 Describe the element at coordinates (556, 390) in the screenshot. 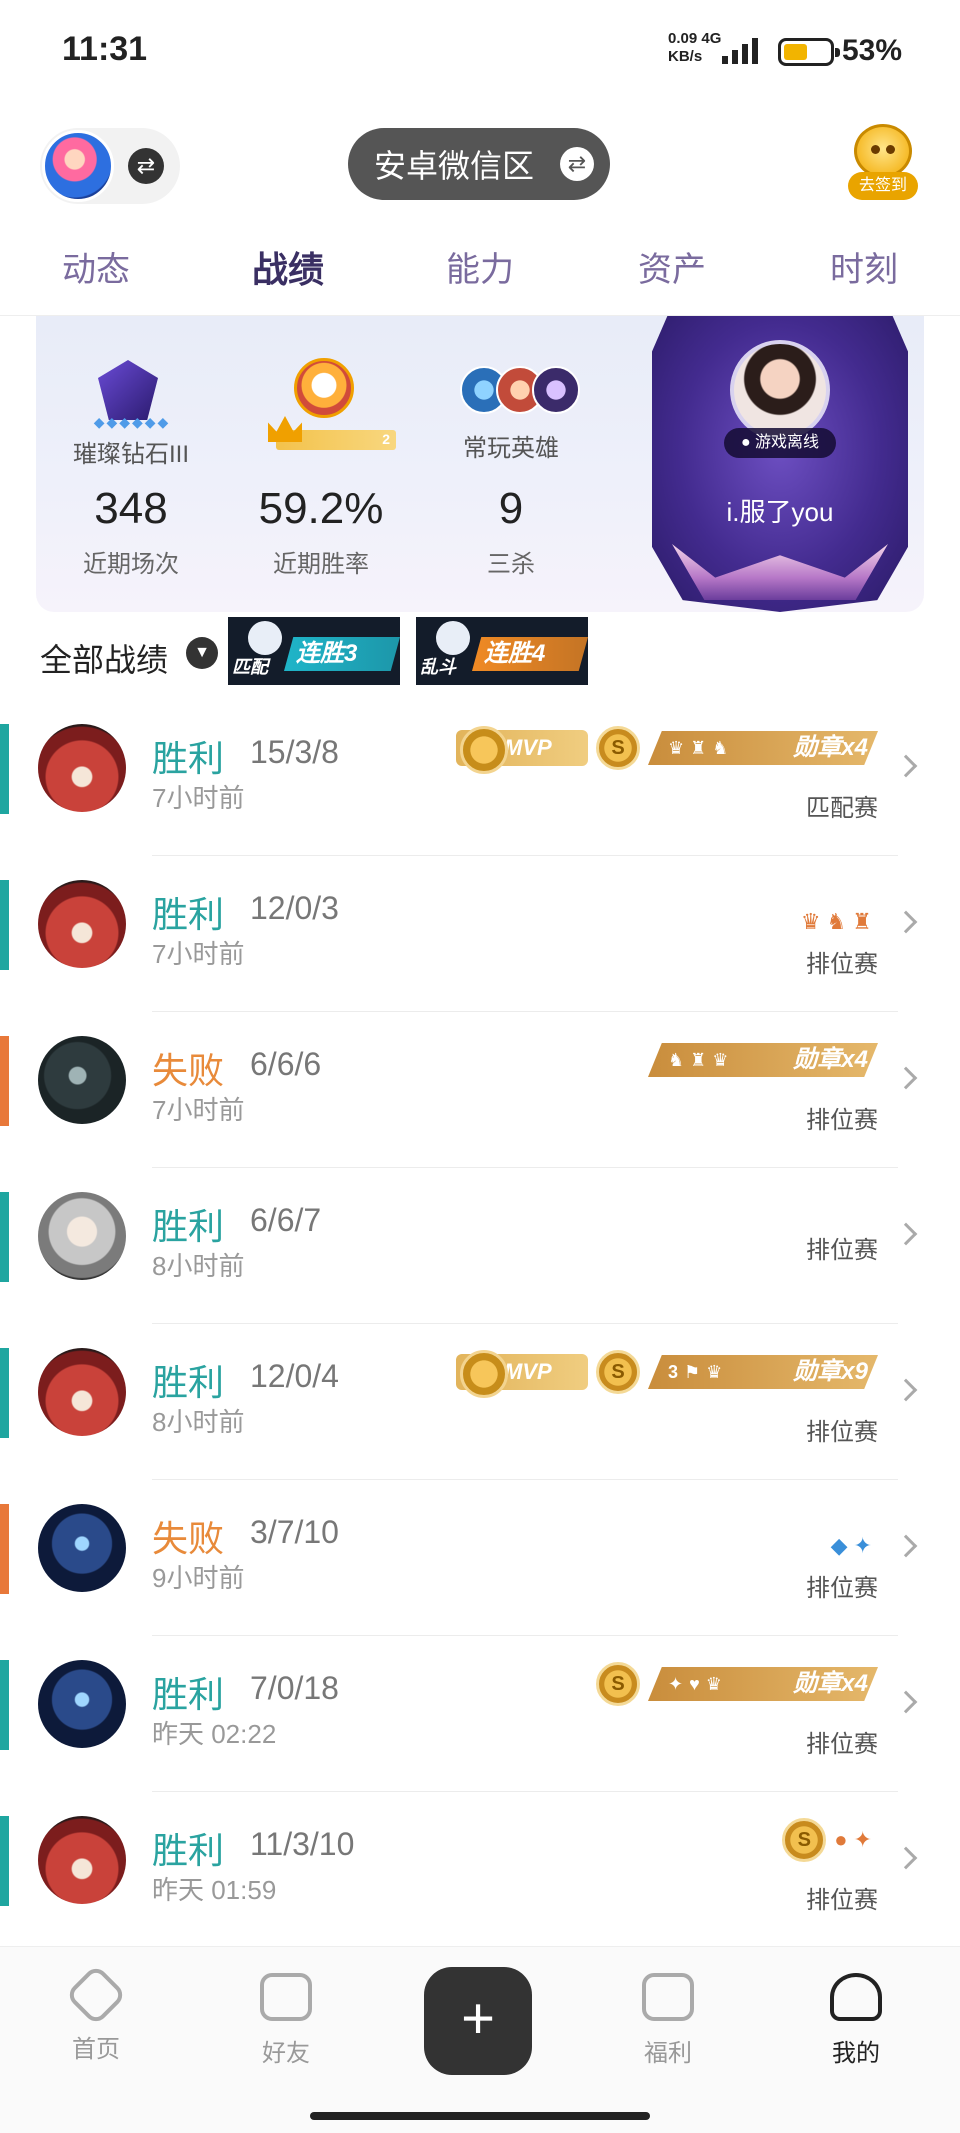

I see `hero-thumb` at that location.